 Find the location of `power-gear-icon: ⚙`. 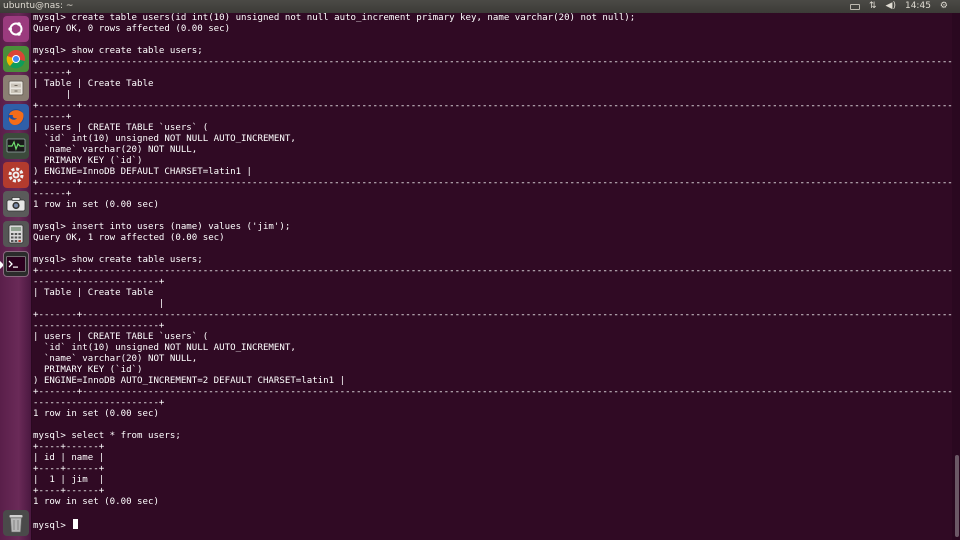

power-gear-icon: ⚙ is located at coordinates (944, 6).